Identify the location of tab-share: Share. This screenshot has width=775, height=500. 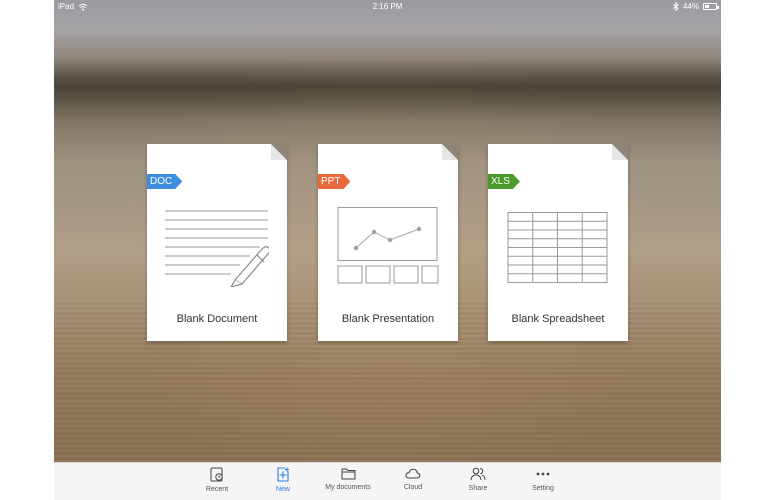
(478, 483).